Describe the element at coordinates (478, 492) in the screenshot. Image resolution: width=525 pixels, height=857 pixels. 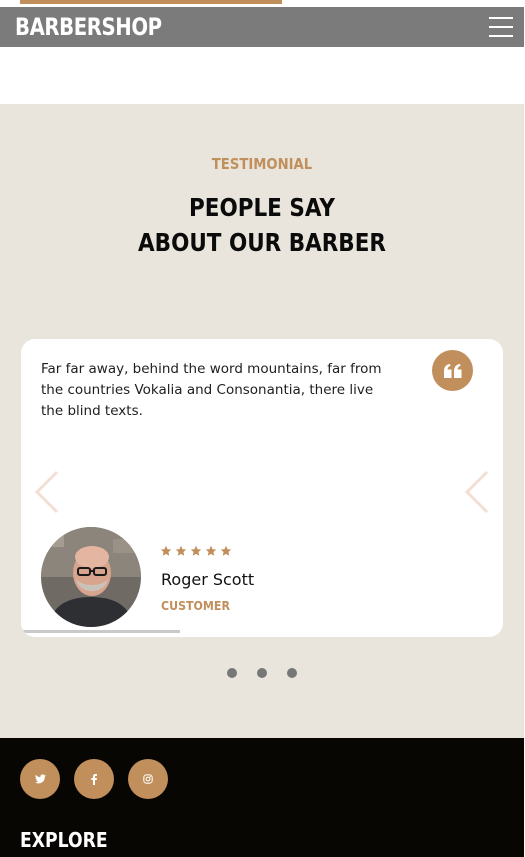
I see `chevron-right-icon` at that location.